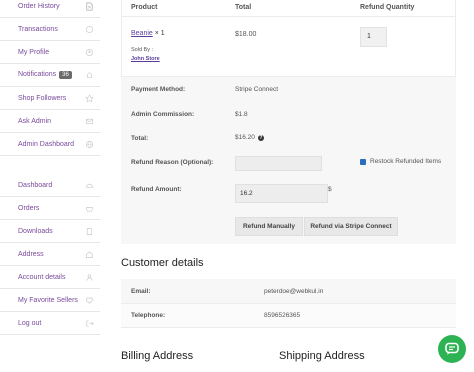 This screenshot has width=474, height=372. What do you see at coordinates (256, 89) in the screenshot?
I see `payment-method-value: Stripe Connect` at bounding box center [256, 89].